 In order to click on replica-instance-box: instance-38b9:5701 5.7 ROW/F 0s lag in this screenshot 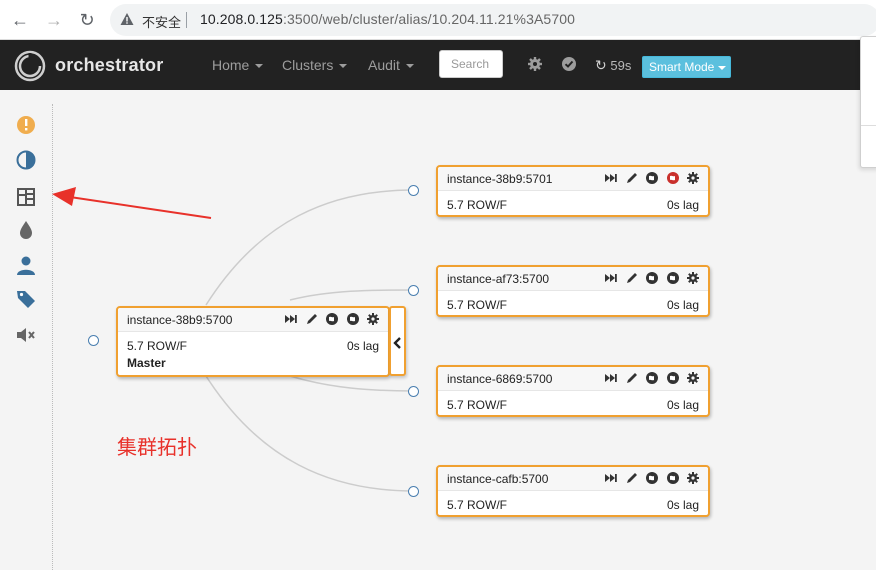, I will do `click(573, 191)`.